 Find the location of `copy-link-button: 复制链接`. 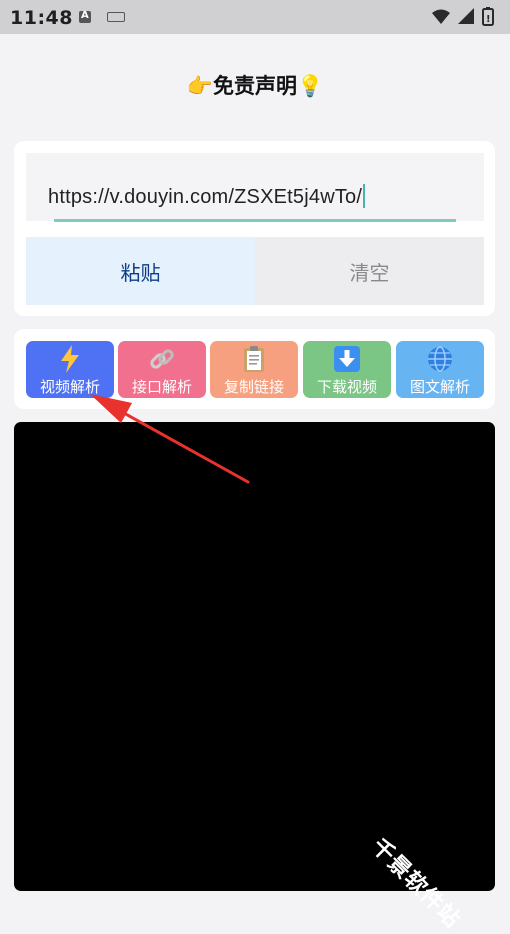

copy-link-button: 复制链接 is located at coordinates (254, 369).